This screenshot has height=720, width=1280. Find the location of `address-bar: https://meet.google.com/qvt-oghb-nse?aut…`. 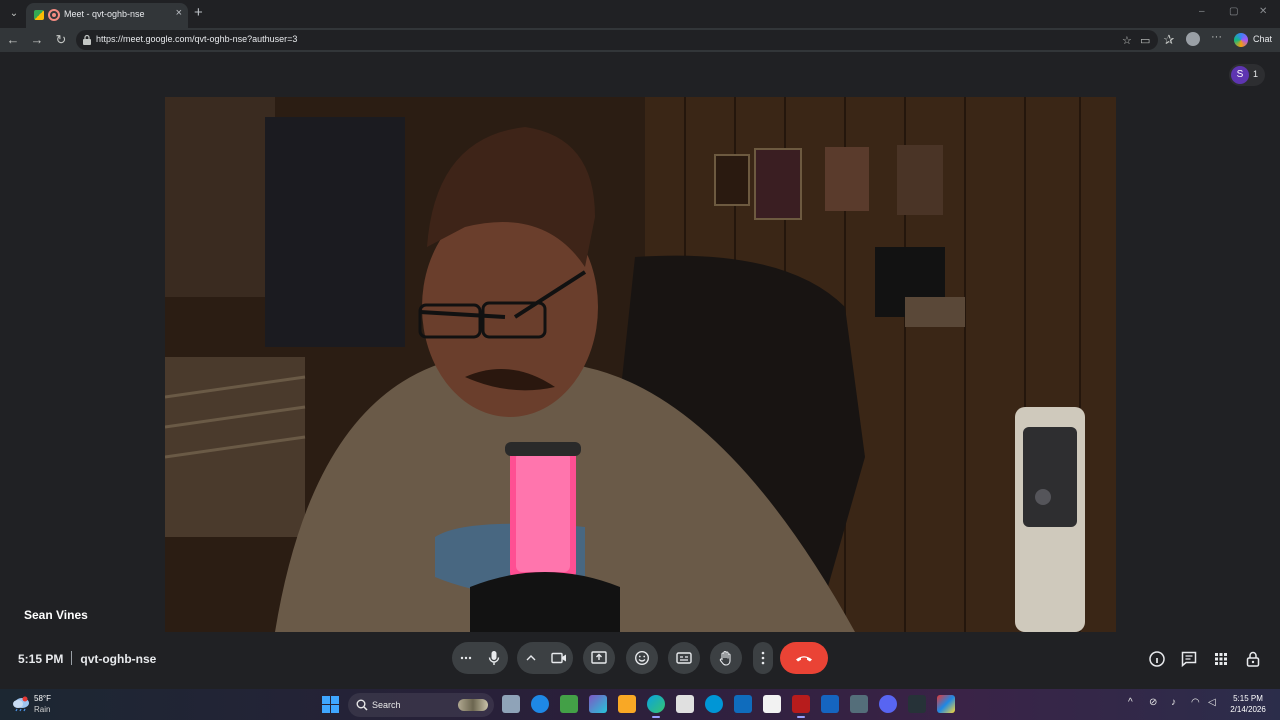

address-bar: https://meet.google.com/qvt-oghb-nse?aut… is located at coordinates (617, 40).